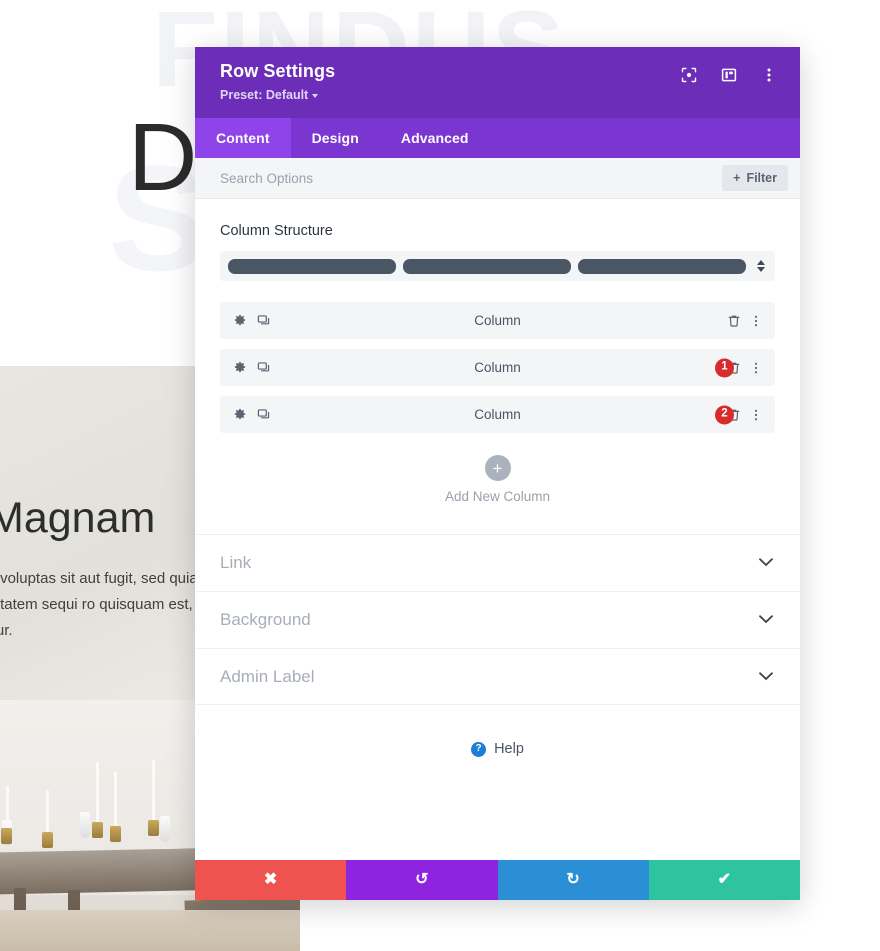  What do you see at coordinates (724, 367) in the screenshot?
I see `status-badge: 1` at bounding box center [724, 367].